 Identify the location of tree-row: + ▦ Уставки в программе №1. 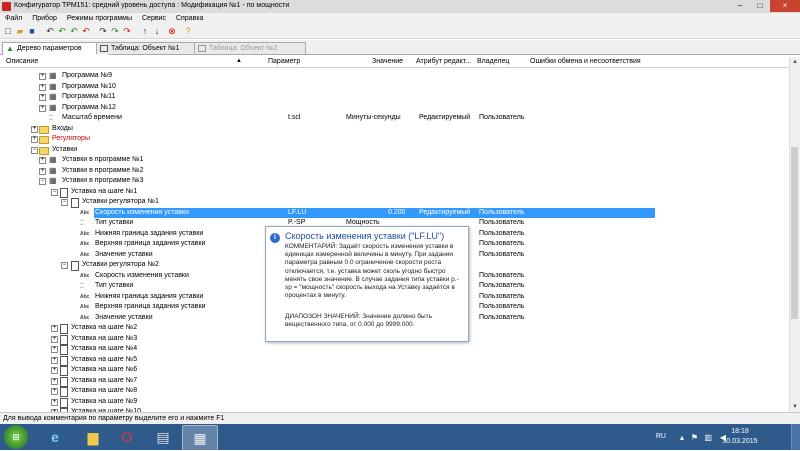
(395, 160).